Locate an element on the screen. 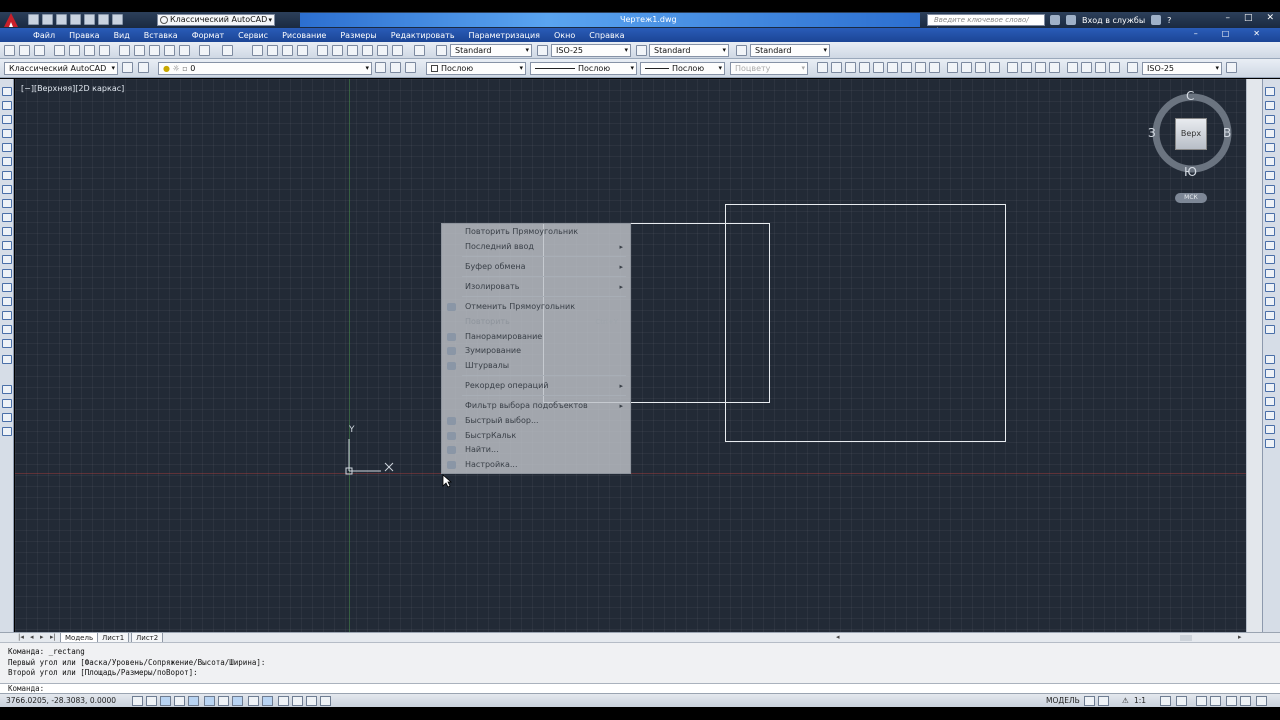 This screenshot has width=1280, height=720. workspace-select: Классический AutoCAD ▾ is located at coordinates (61, 68).